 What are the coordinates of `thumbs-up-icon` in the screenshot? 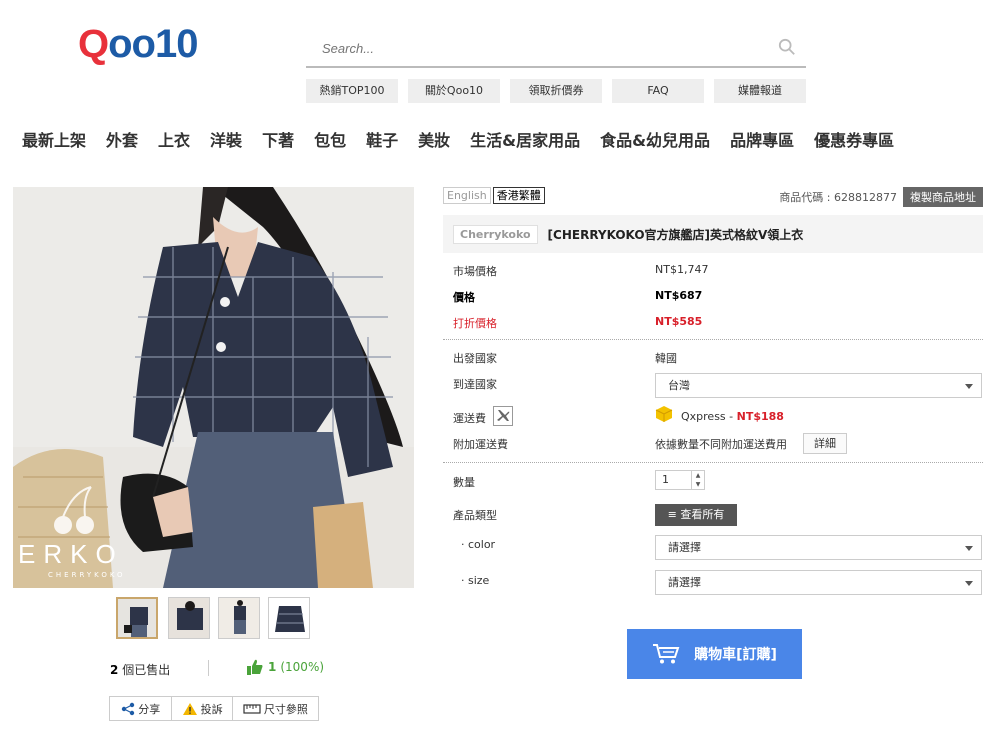 It's located at (255, 667).